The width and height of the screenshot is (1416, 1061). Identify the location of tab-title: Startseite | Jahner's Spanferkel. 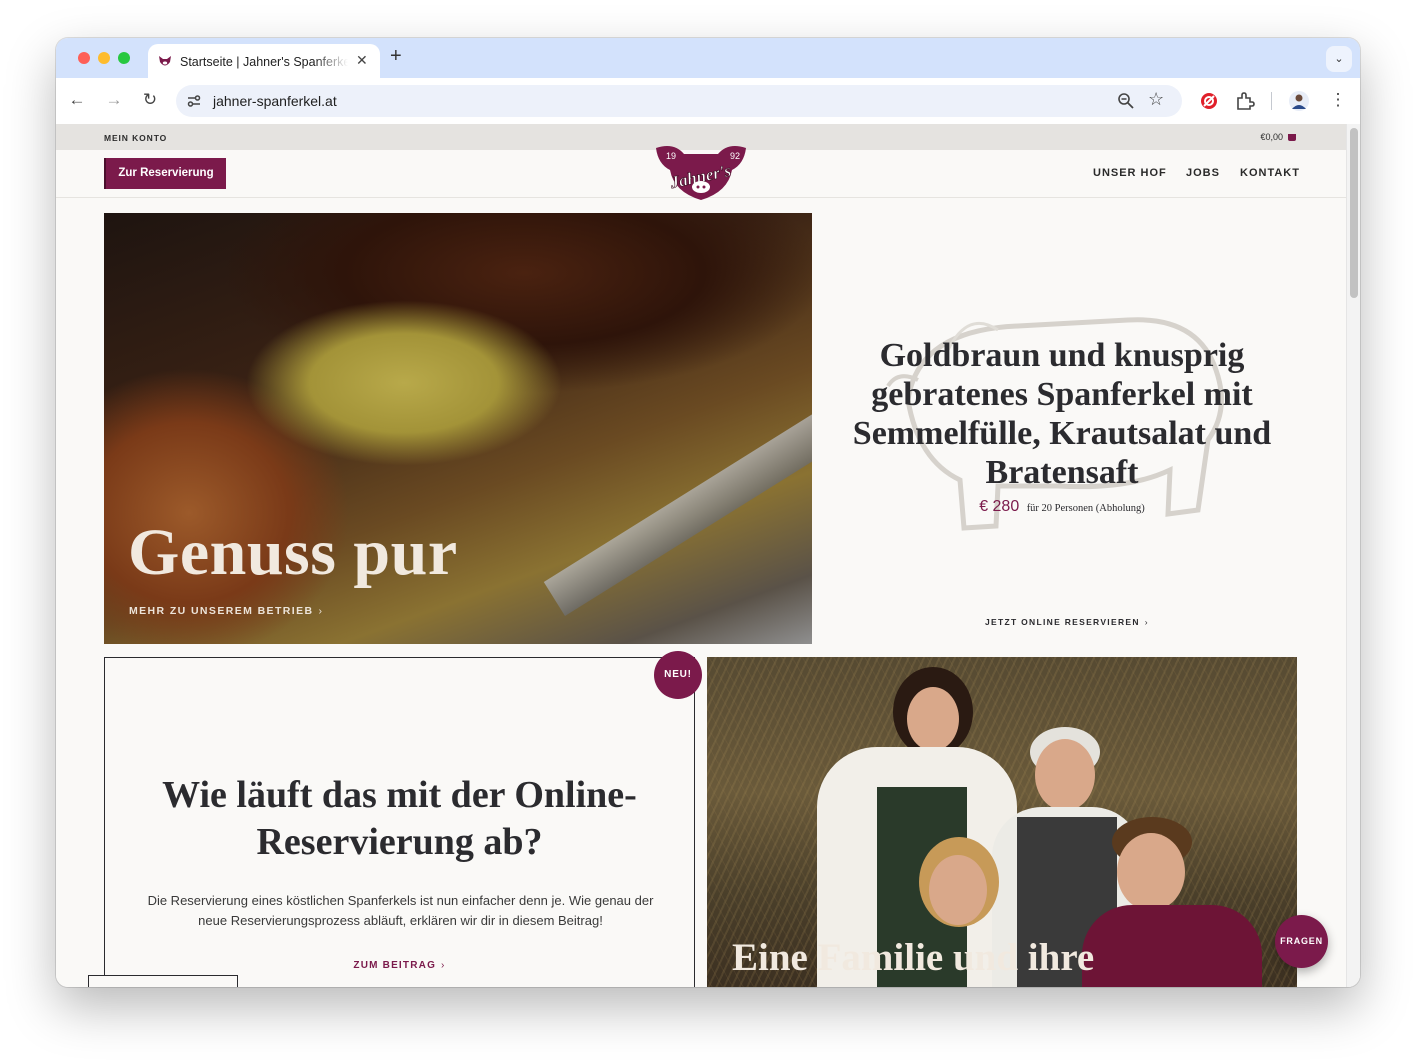
(264, 62).